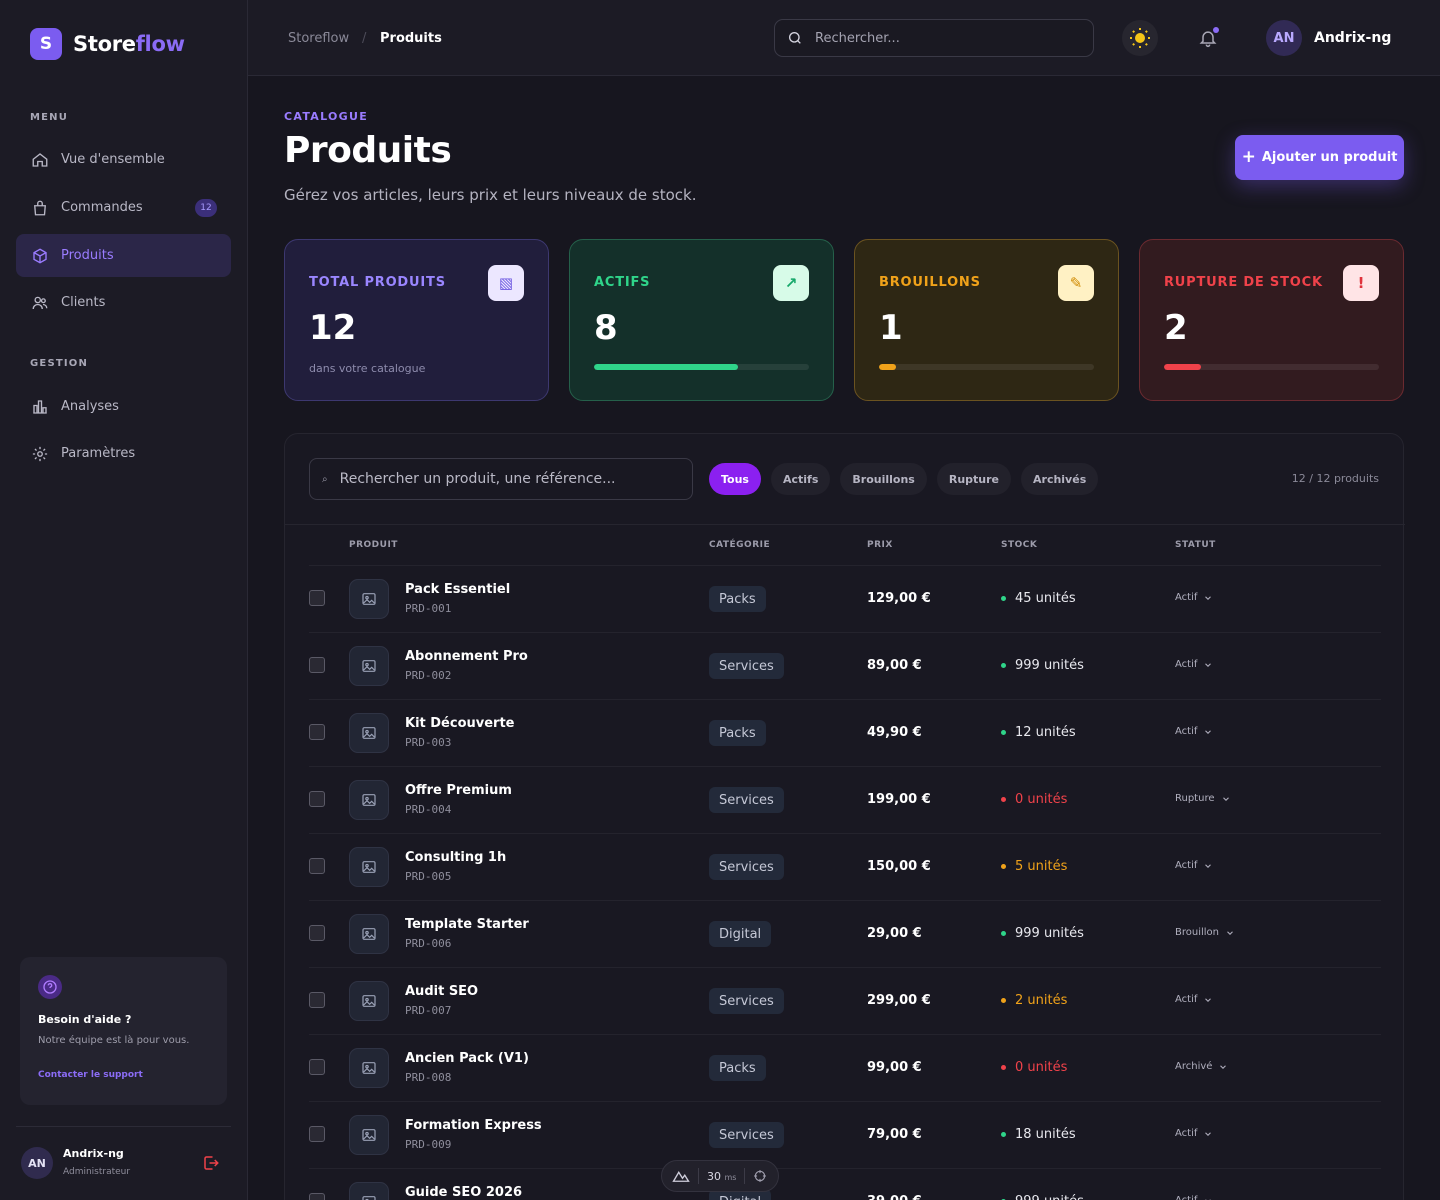 The height and width of the screenshot is (1200, 1440). What do you see at coordinates (455, 857) in the screenshot?
I see `product-name: Consulting 1h` at bounding box center [455, 857].